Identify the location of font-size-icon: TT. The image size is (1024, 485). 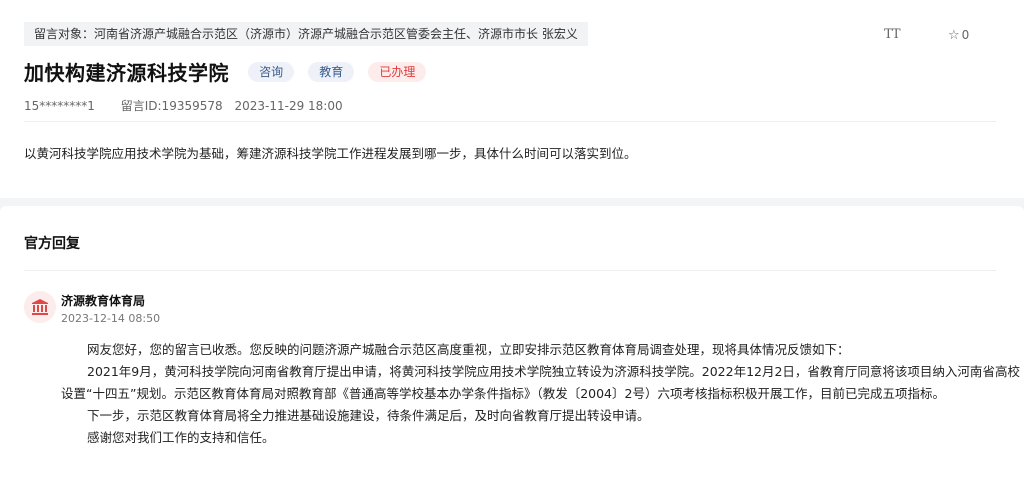
(892, 34).